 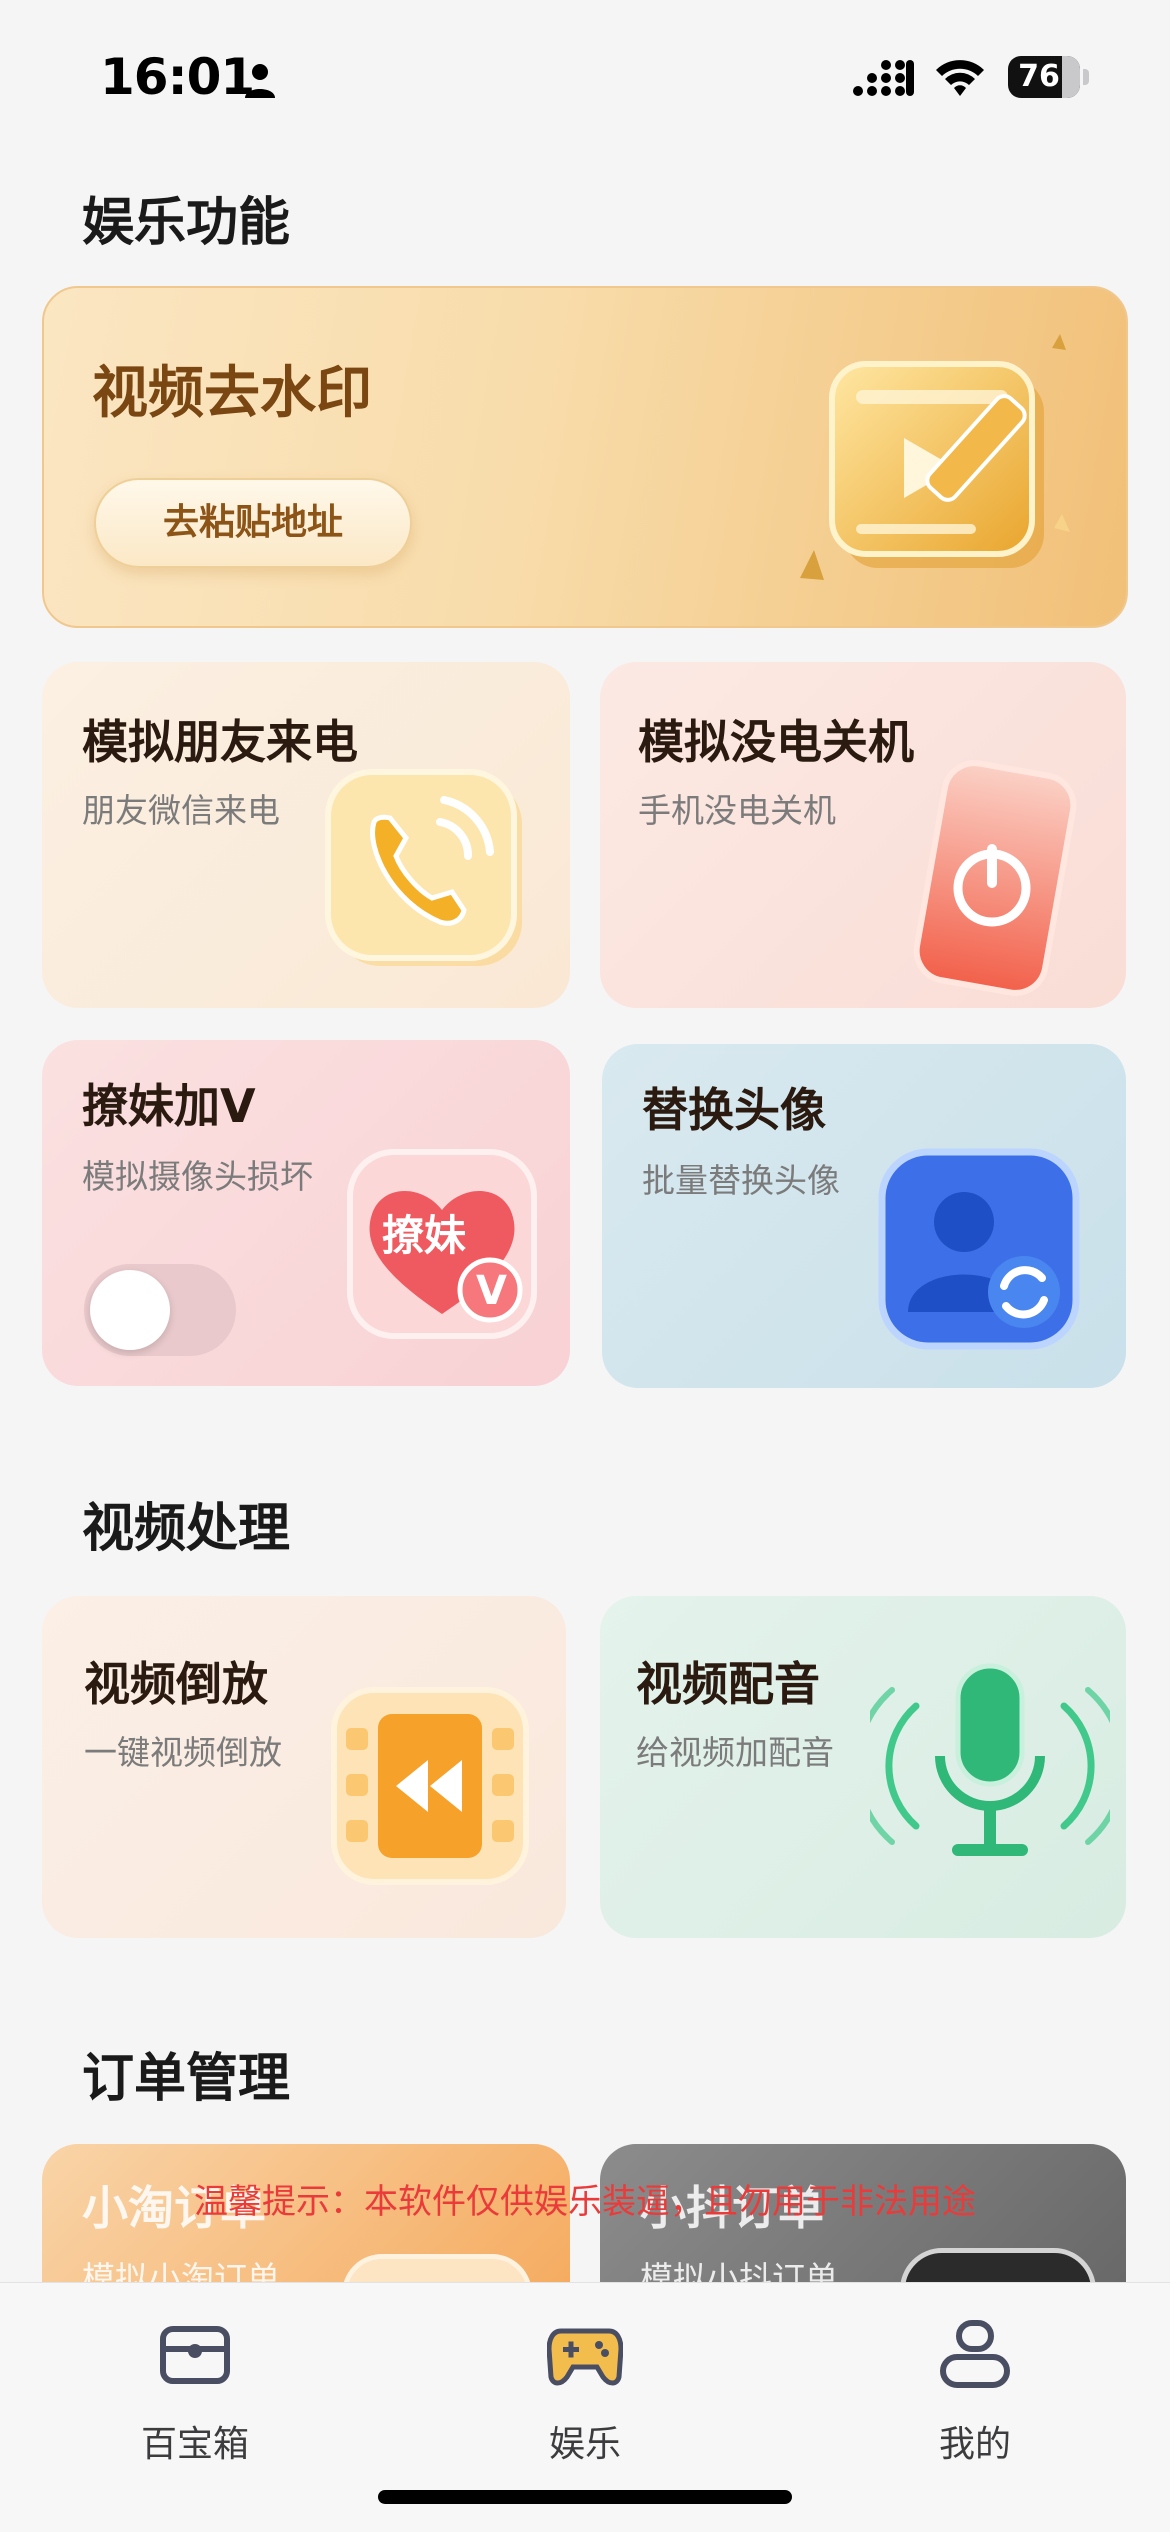 What do you see at coordinates (197, 1176) in the screenshot?
I see `card-subtitle: 模拟摄像头损坏` at bounding box center [197, 1176].